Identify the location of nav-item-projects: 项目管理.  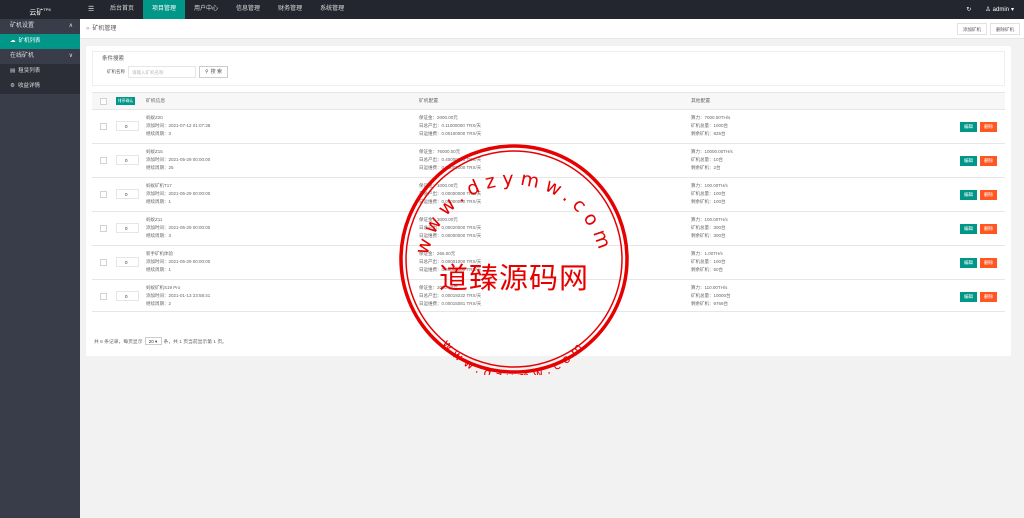
(164, 9).